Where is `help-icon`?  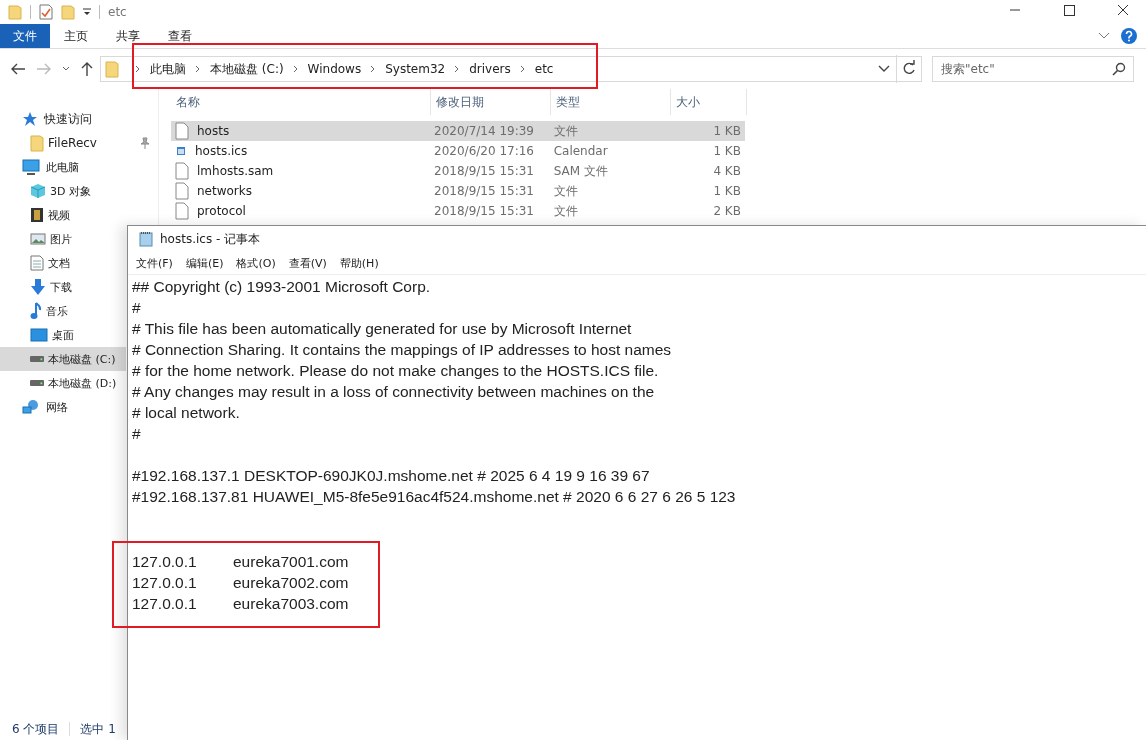 help-icon is located at coordinates (1129, 36).